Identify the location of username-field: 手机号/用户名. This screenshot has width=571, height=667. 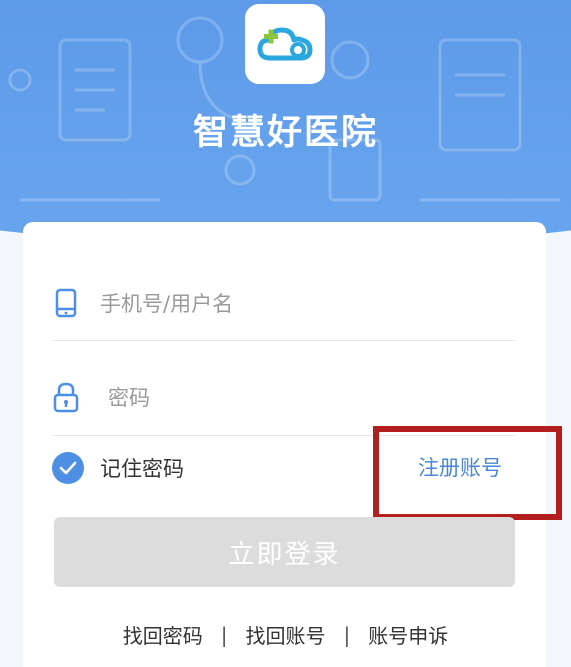
(284, 303).